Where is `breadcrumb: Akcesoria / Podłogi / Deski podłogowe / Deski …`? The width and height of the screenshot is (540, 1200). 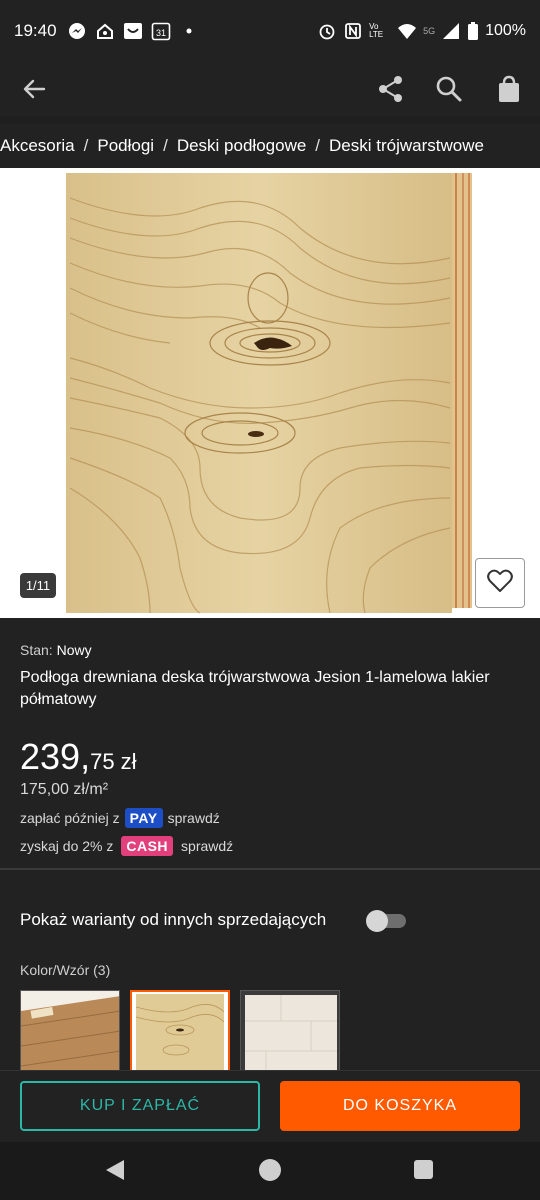
breadcrumb: Akcesoria / Podłogi / Deski podłogowe / Deski … is located at coordinates (270, 146).